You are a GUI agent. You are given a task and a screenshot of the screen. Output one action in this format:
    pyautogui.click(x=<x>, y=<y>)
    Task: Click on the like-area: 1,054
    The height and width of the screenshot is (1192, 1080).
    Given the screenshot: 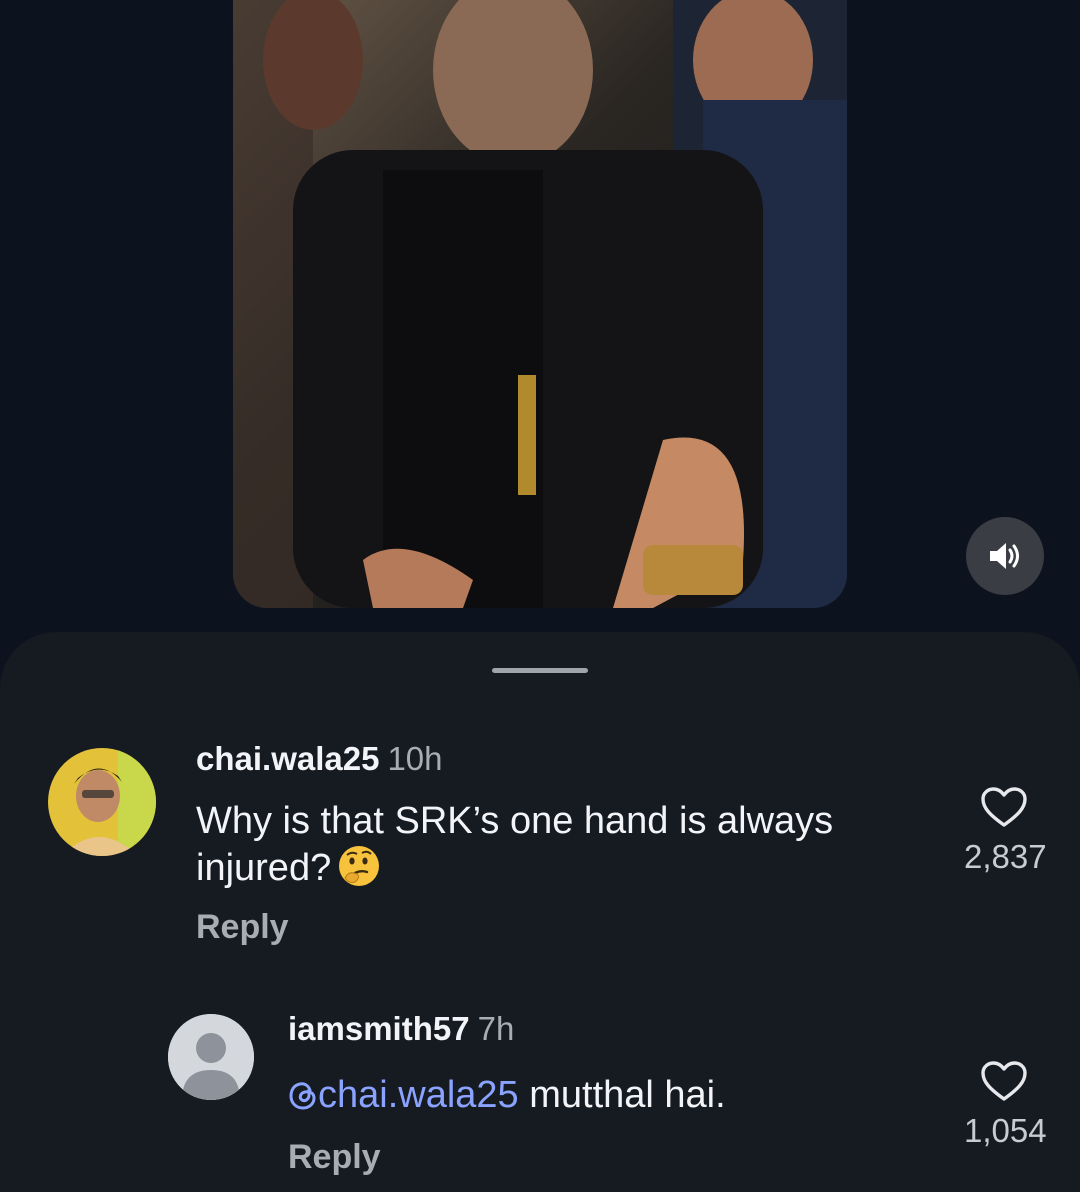 What is the action you would take?
    pyautogui.click(x=1005, y=1105)
    